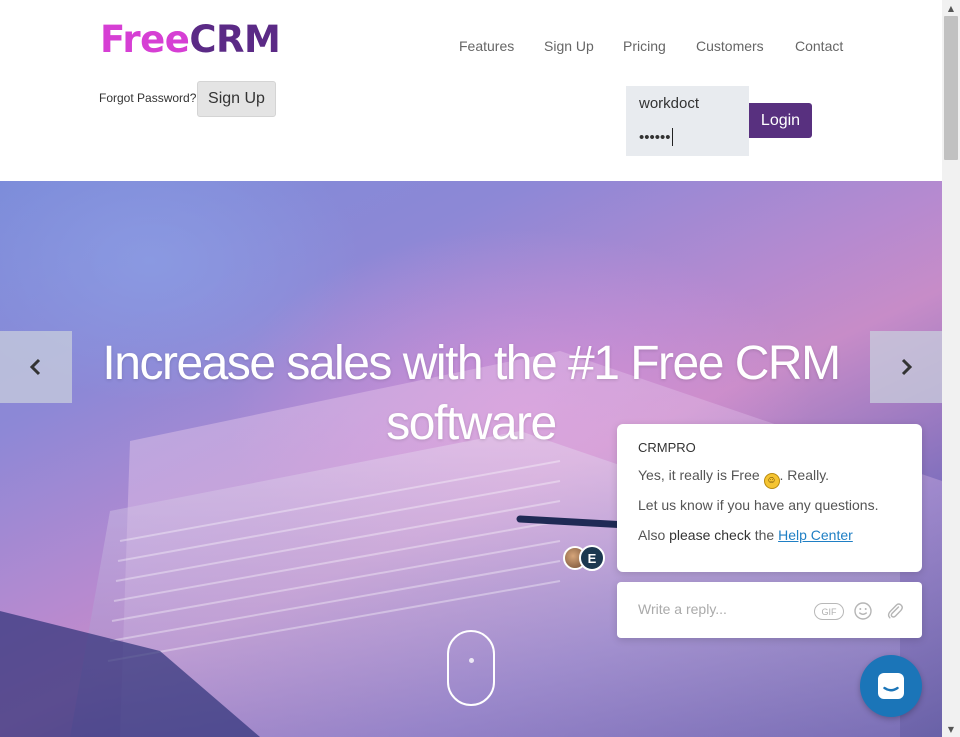 Image resolution: width=960 pixels, height=737 pixels. I want to click on chat-line-3-prefix: Also, so click(652, 535).